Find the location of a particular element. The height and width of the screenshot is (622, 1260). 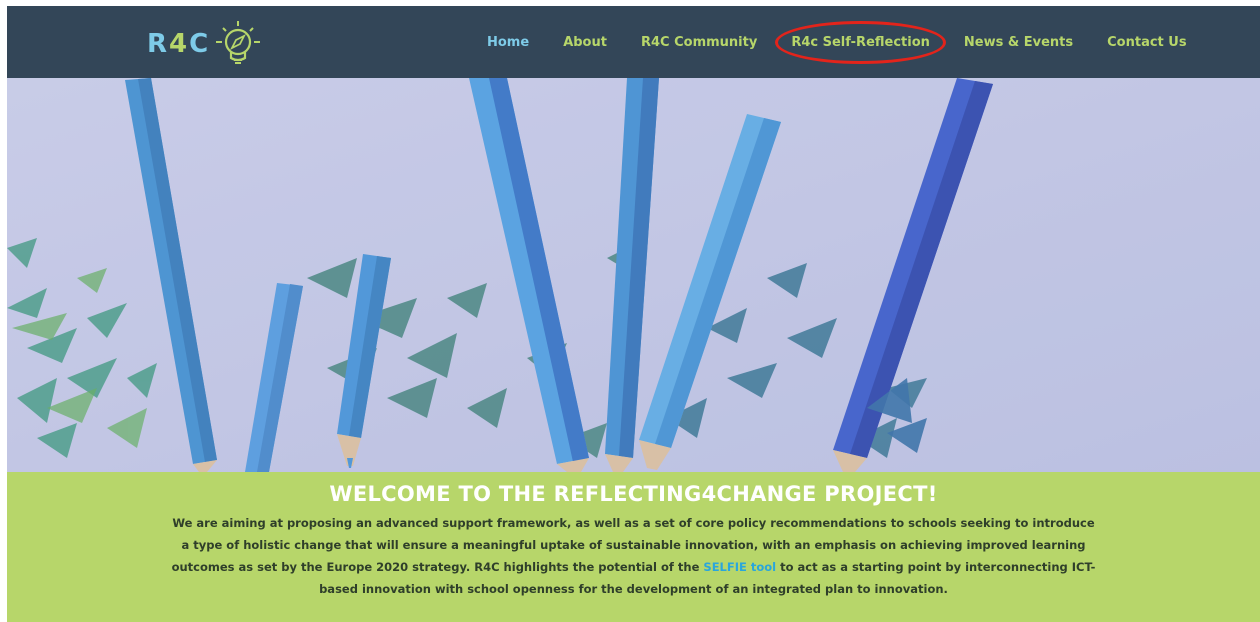

selfie-tool-link: SELFIE tool is located at coordinates (739, 567).